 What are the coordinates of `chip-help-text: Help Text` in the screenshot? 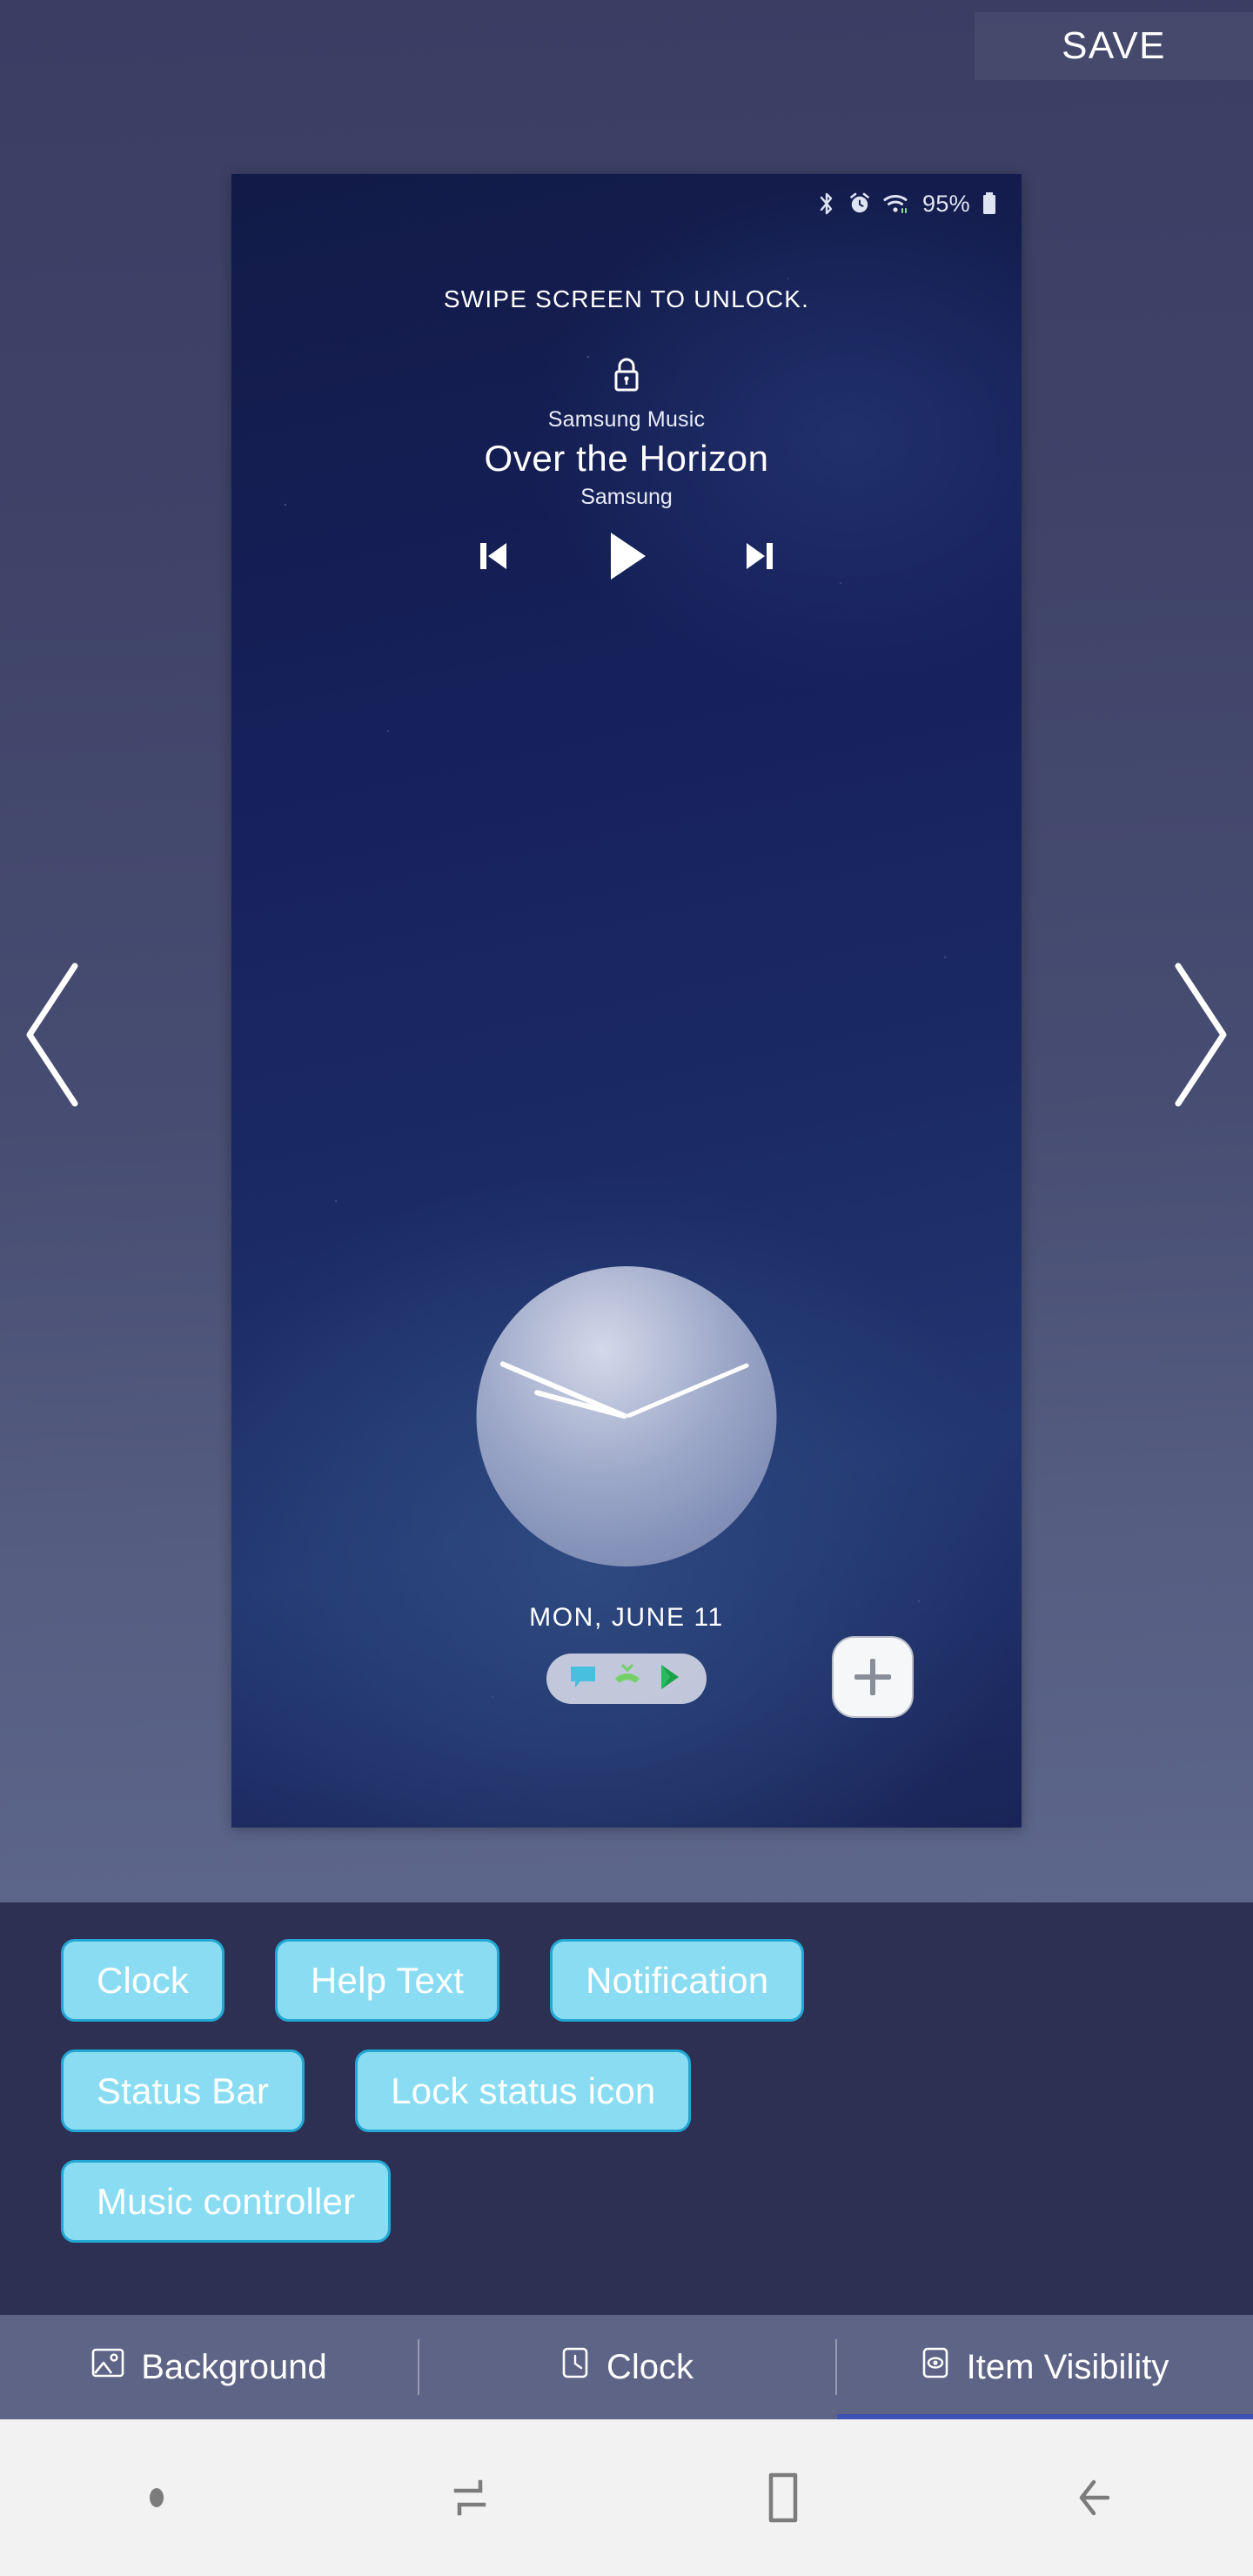 It's located at (387, 1980).